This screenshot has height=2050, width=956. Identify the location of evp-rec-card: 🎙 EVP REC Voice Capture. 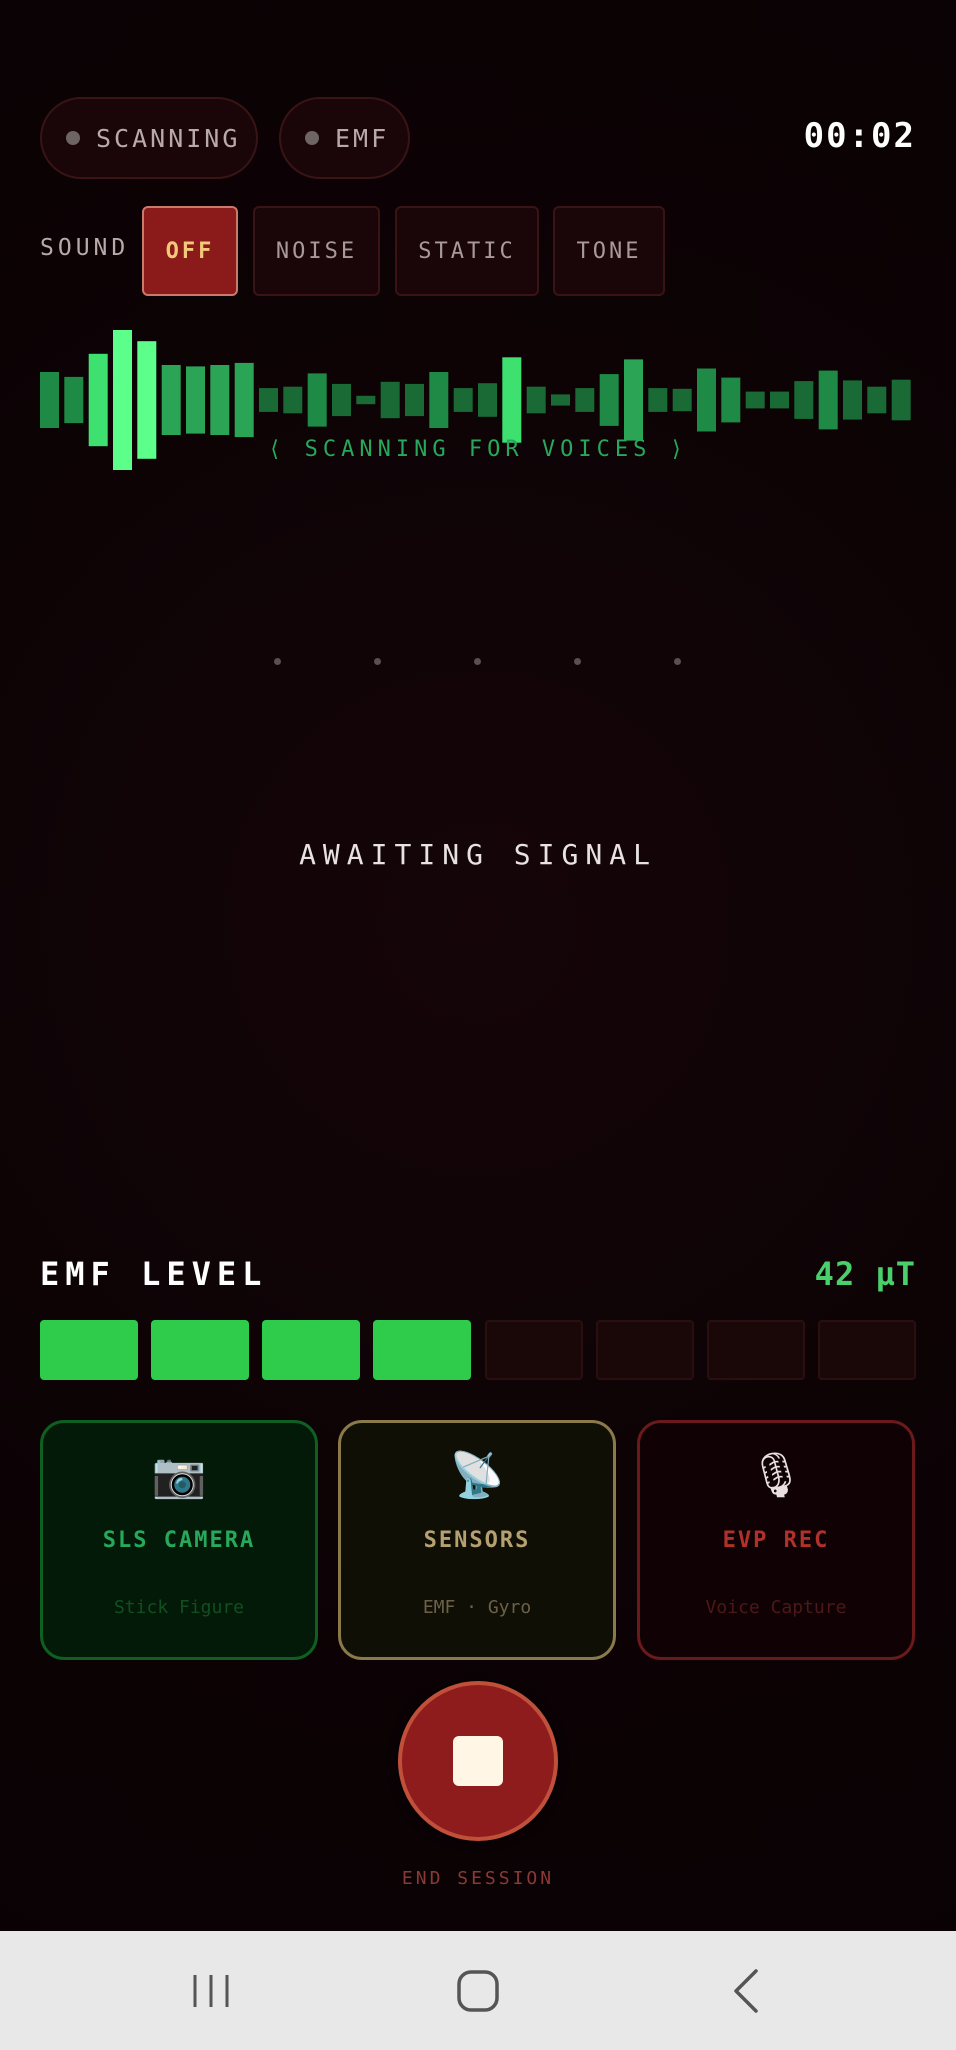
(776, 1540).